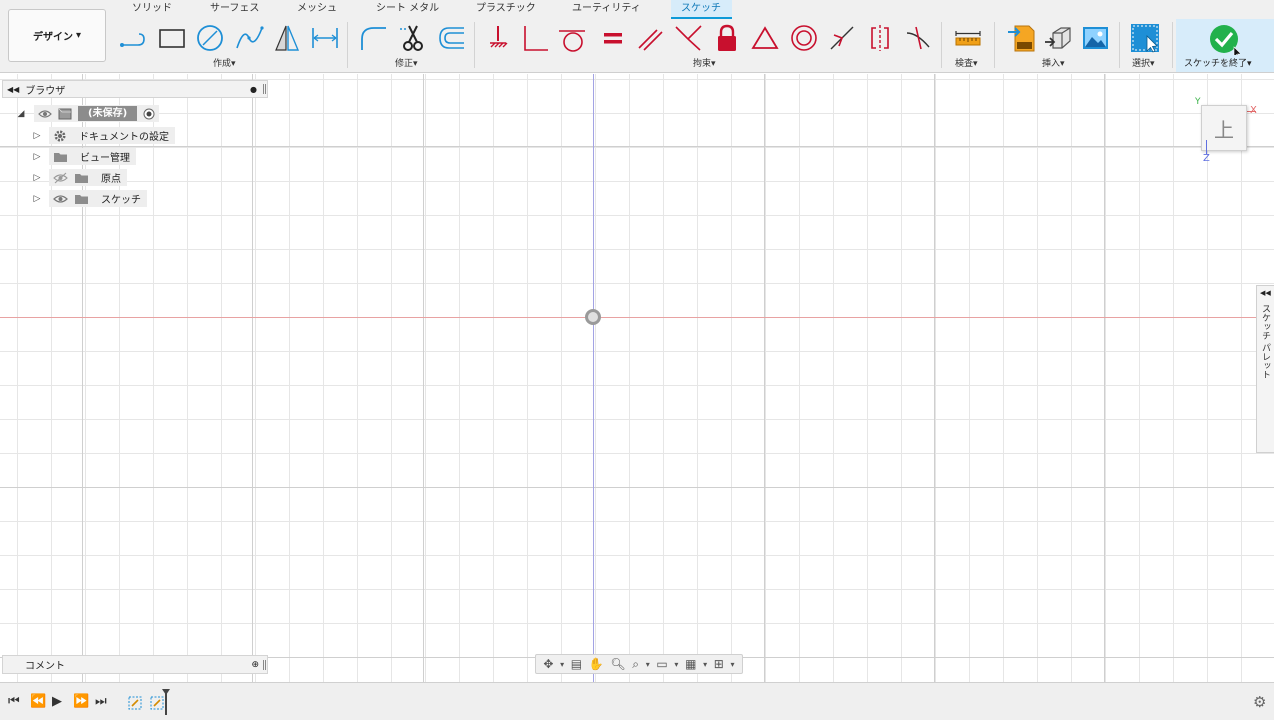 Image resolution: width=1274 pixels, height=720 pixels. I want to click on activate-radio-icon, so click(149, 114).